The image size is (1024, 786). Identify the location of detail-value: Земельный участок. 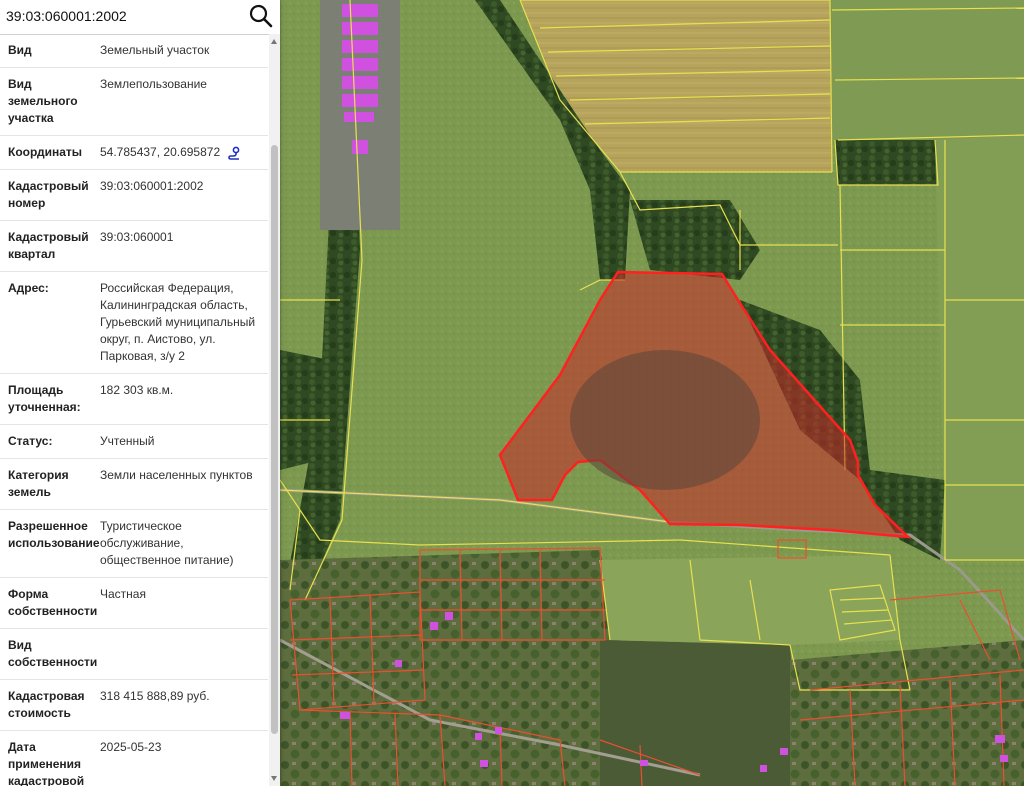
(155, 50).